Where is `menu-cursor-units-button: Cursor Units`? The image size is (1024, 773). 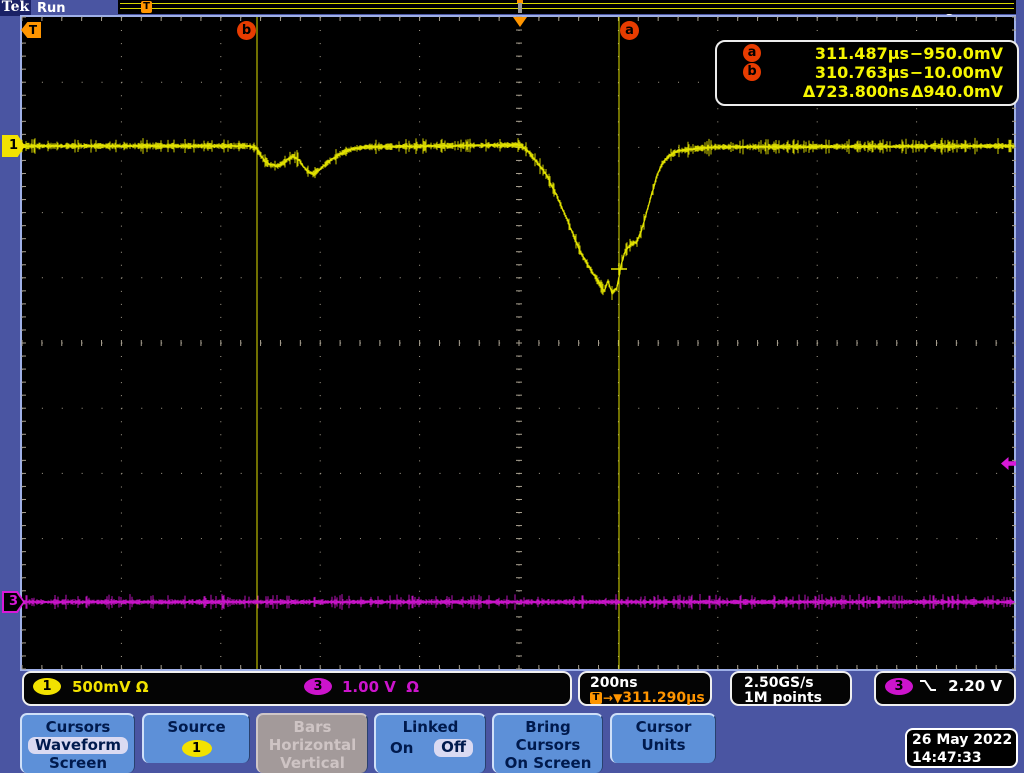 menu-cursor-units-button: Cursor Units is located at coordinates (663, 738).